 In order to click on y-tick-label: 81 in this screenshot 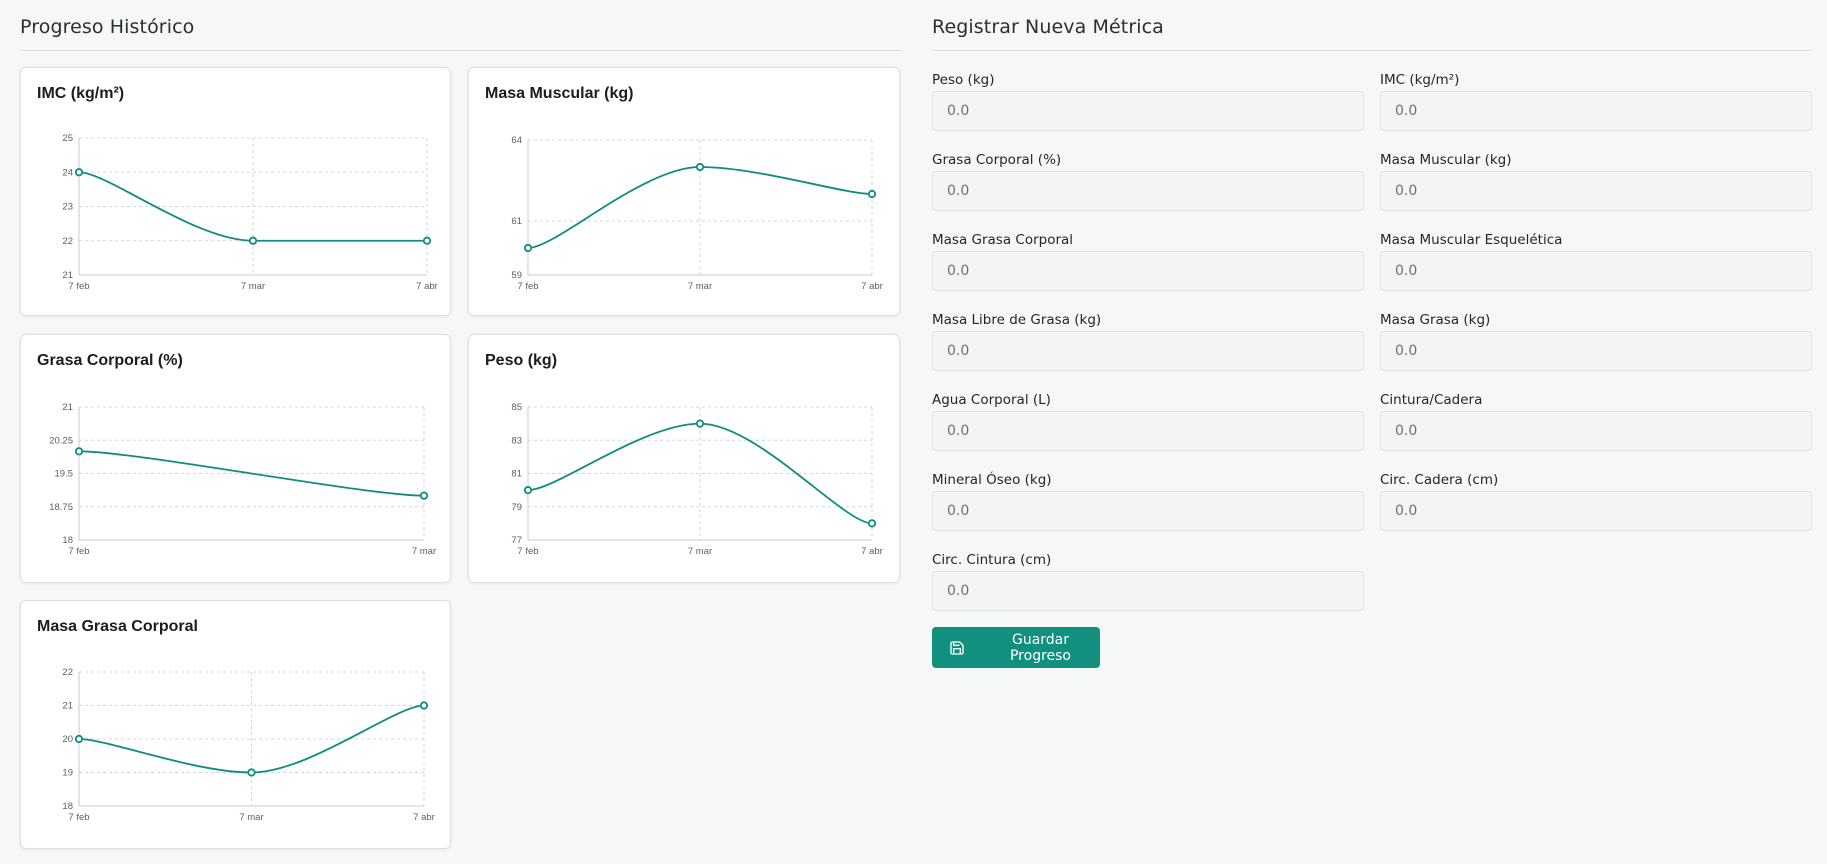, I will do `click(516, 474)`.